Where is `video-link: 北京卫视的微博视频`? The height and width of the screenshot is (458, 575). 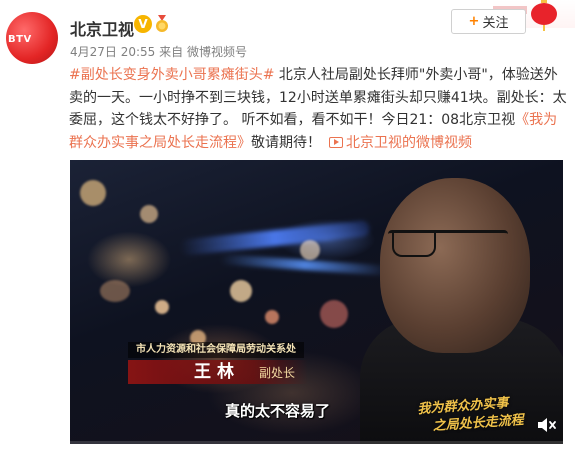 video-link: 北京卫视的微博视频 is located at coordinates (396, 143).